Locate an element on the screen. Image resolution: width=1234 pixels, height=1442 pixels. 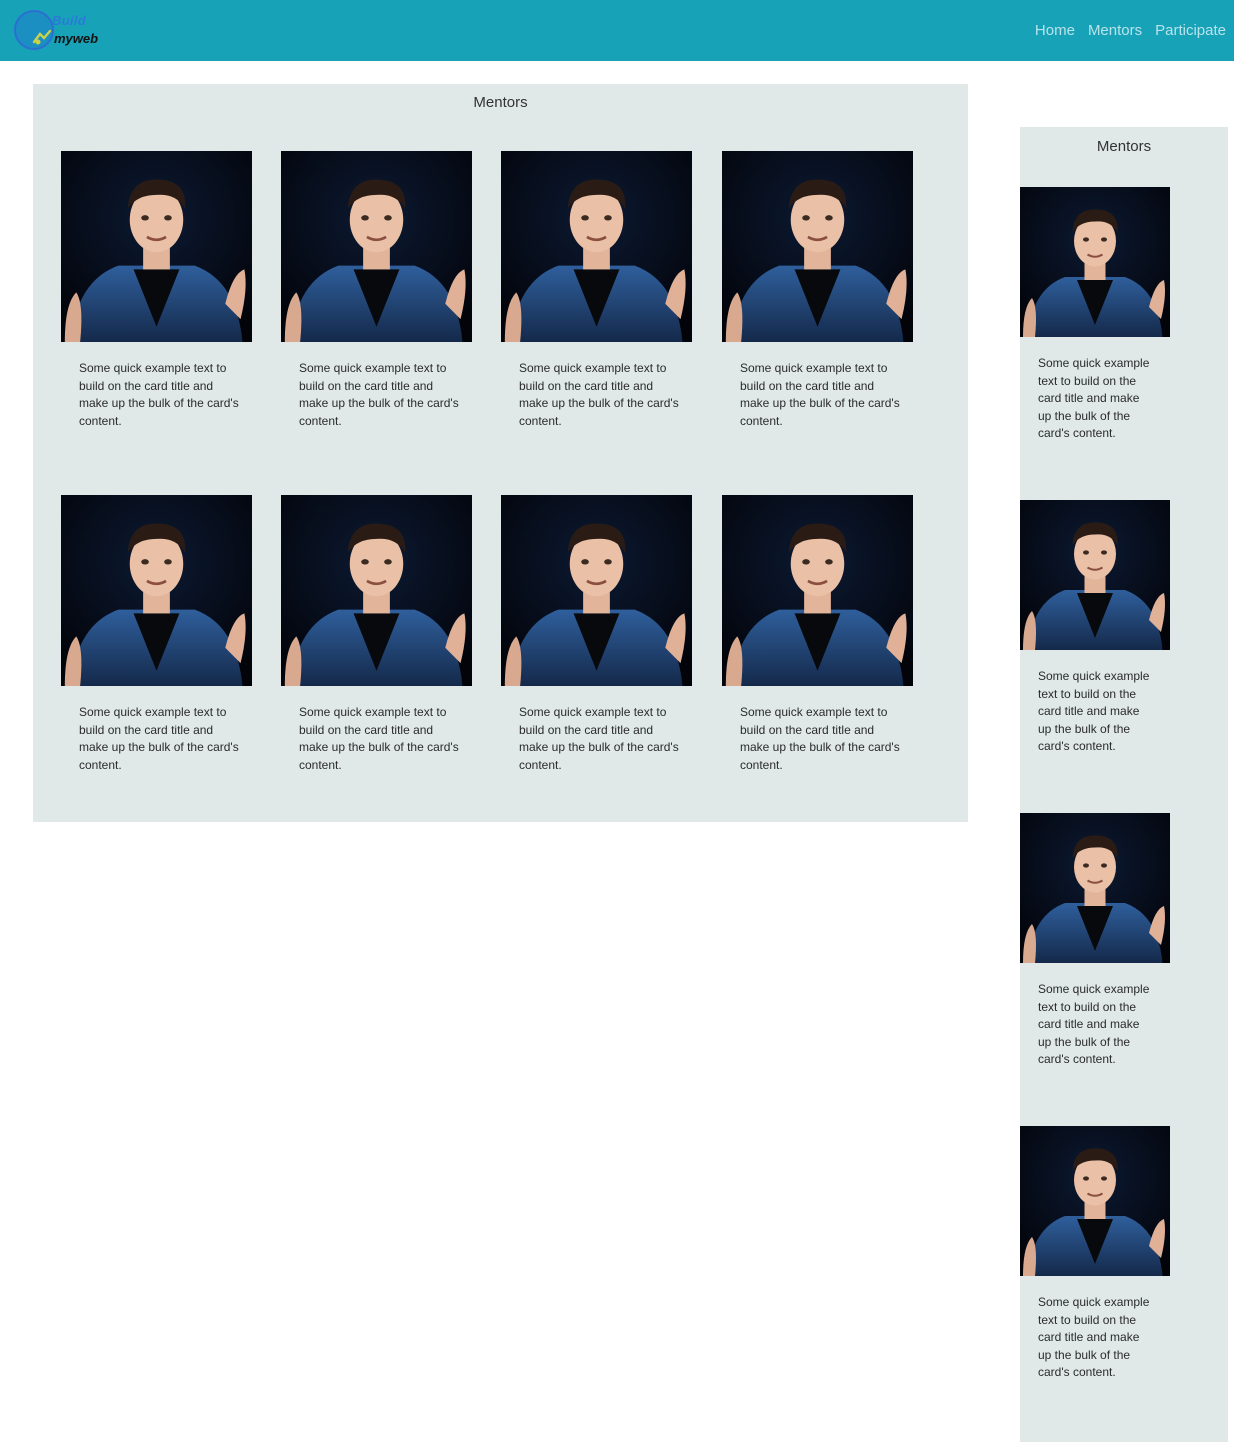
nav-links: Home Mentors Participate is located at coordinates (1130, 31).